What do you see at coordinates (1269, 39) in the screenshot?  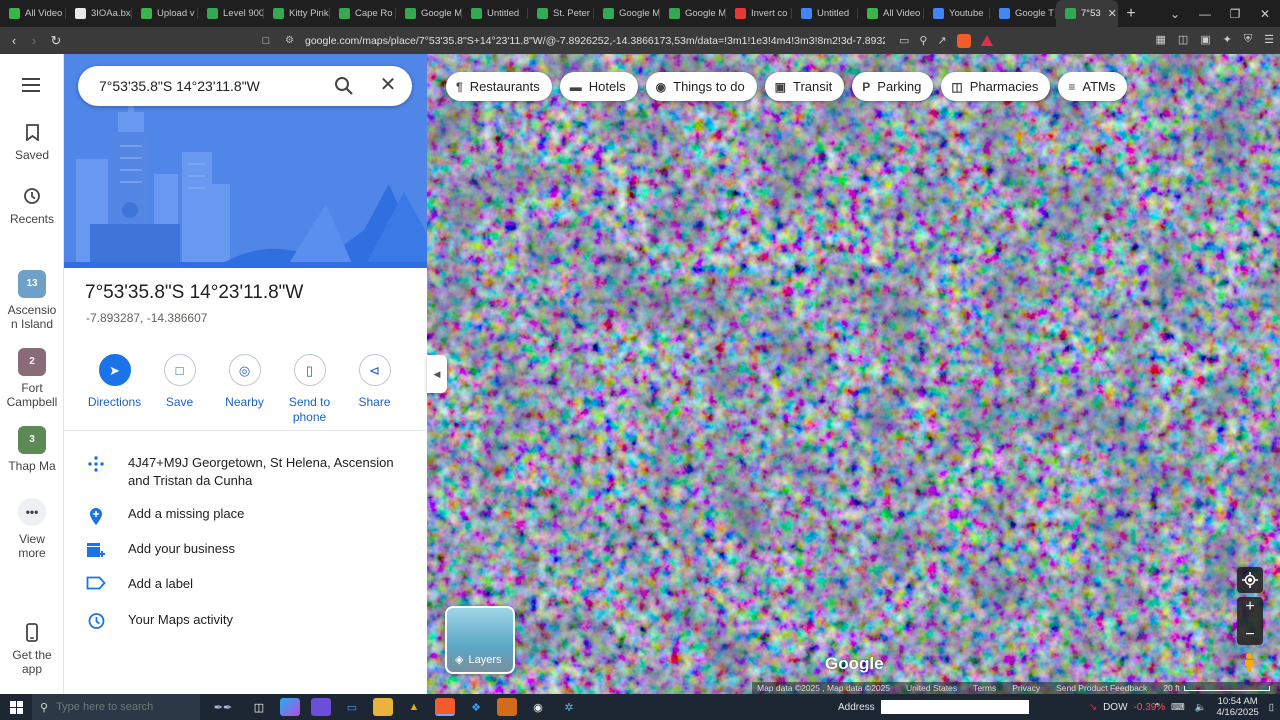 I see `menu-icon: ☰` at bounding box center [1269, 39].